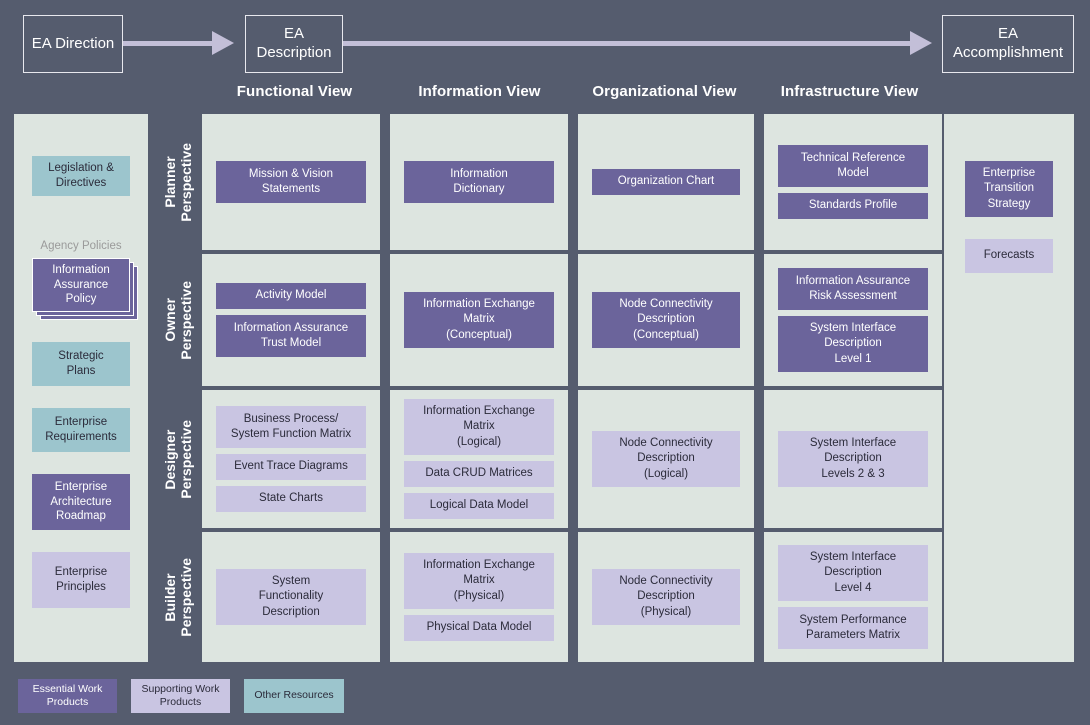 This screenshot has height=725, width=1090. What do you see at coordinates (849, 91) in the screenshot?
I see `column-header-infrastructure-view: Infrastructure View` at bounding box center [849, 91].